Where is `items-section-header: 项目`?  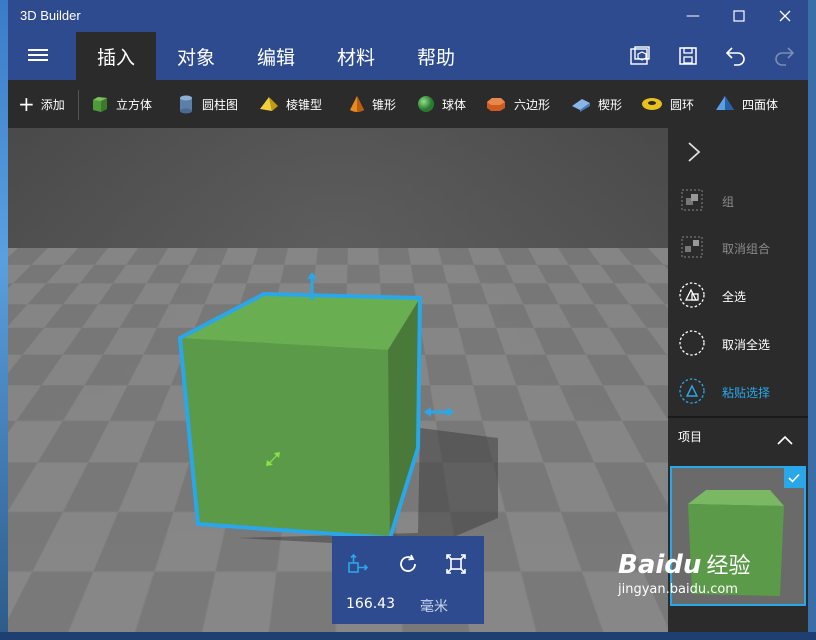
items-section-header: 项目 is located at coordinates (738, 440).